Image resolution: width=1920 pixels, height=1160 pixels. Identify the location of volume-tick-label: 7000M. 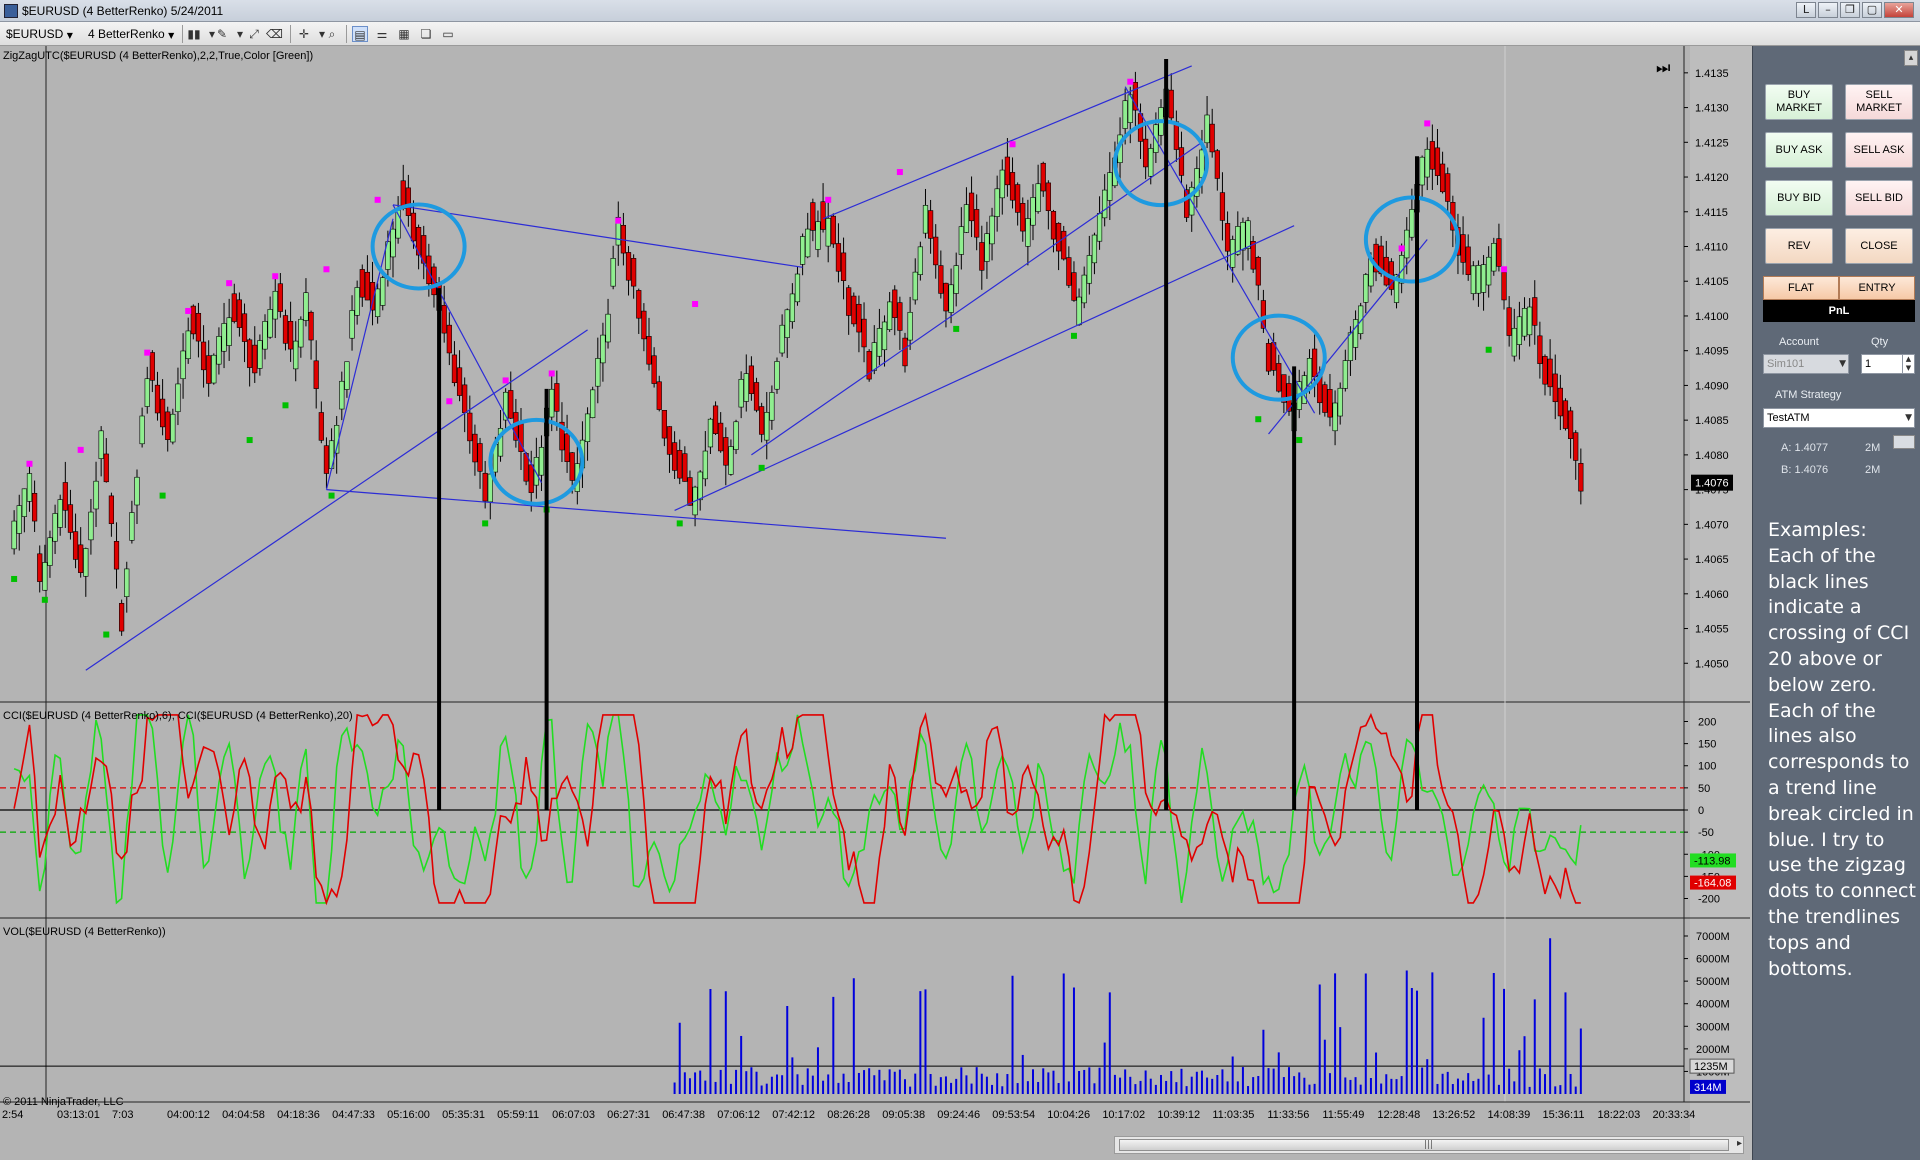
(1713, 937).